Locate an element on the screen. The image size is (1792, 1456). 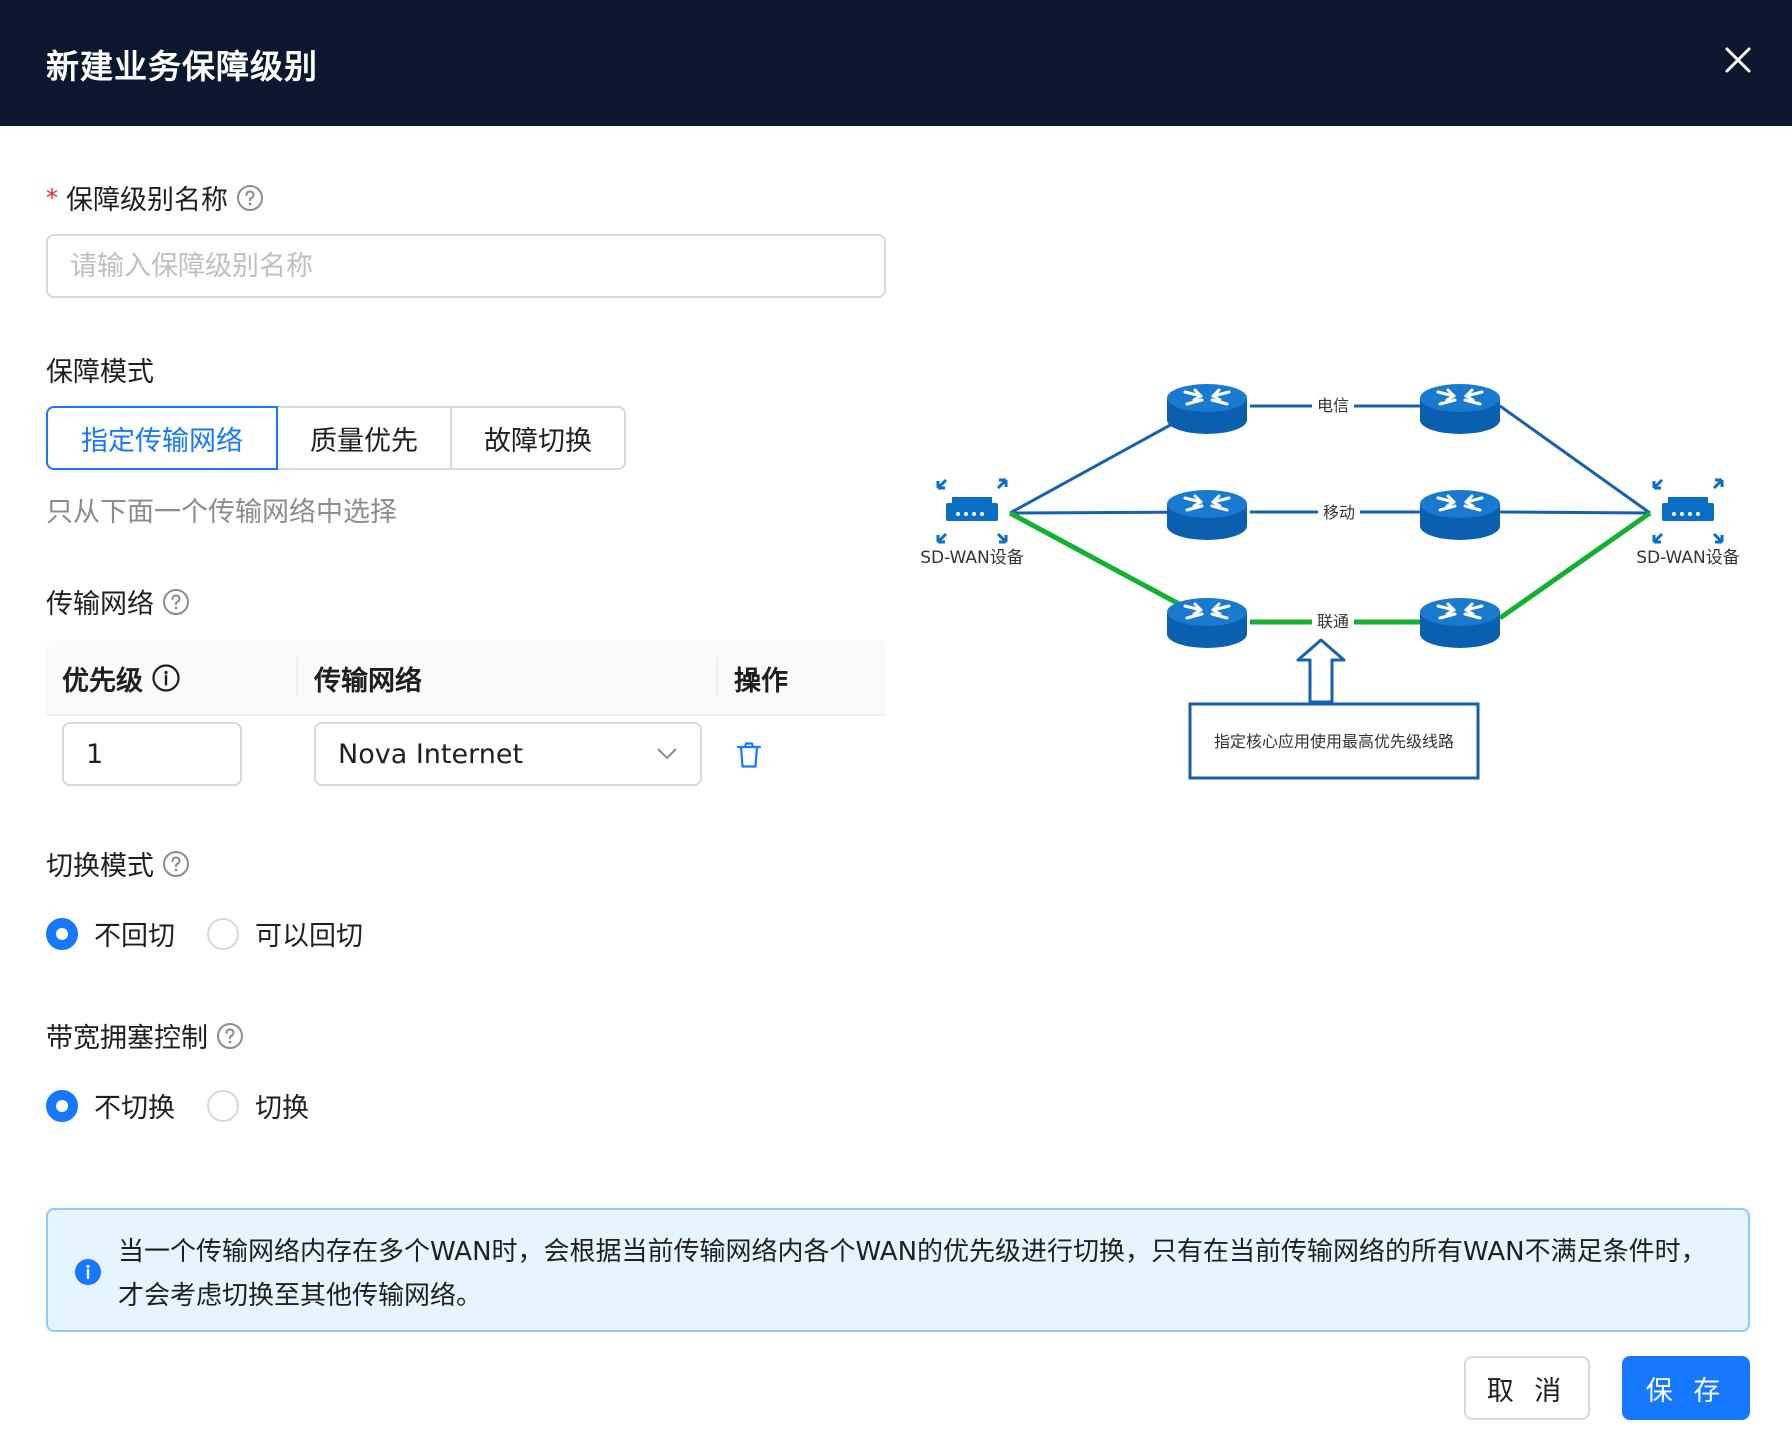
dialog-header: 新建业务保障级别 is located at coordinates (896, 63).